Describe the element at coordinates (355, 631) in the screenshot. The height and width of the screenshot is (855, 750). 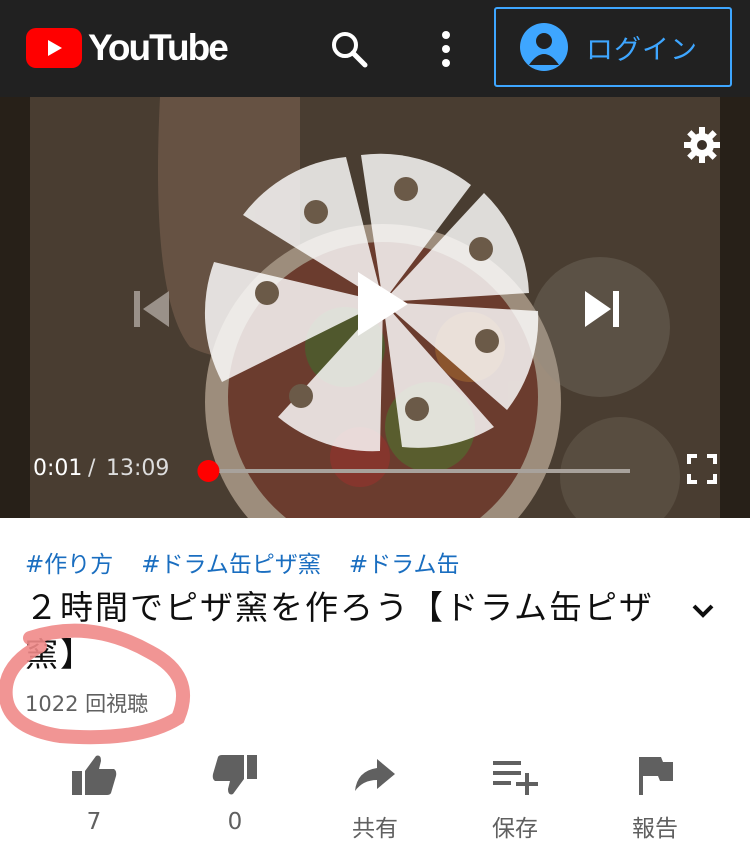
I see `video-title: ２時間でピザ窯を作ろう【ドラム缶ピザ窯】` at that location.